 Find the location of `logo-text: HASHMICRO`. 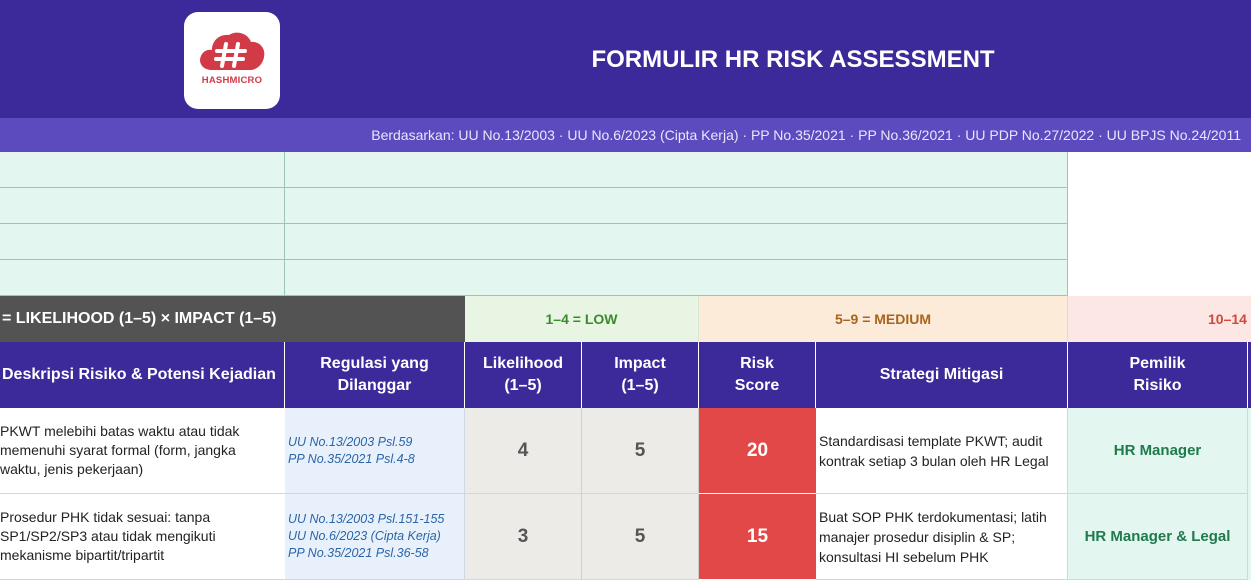

logo-text: HASHMICRO is located at coordinates (232, 80).